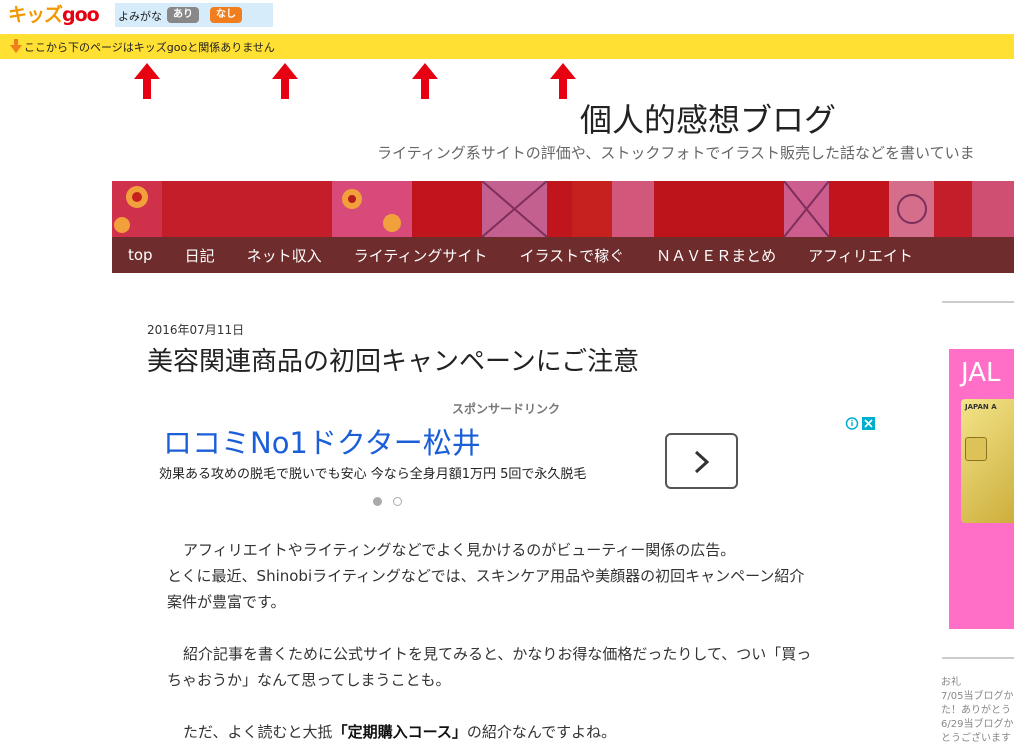 The height and width of the screenshot is (748, 1014). What do you see at coordinates (322, 441) in the screenshot?
I see `ad-title: ロコミNo1ドクター松井` at bounding box center [322, 441].